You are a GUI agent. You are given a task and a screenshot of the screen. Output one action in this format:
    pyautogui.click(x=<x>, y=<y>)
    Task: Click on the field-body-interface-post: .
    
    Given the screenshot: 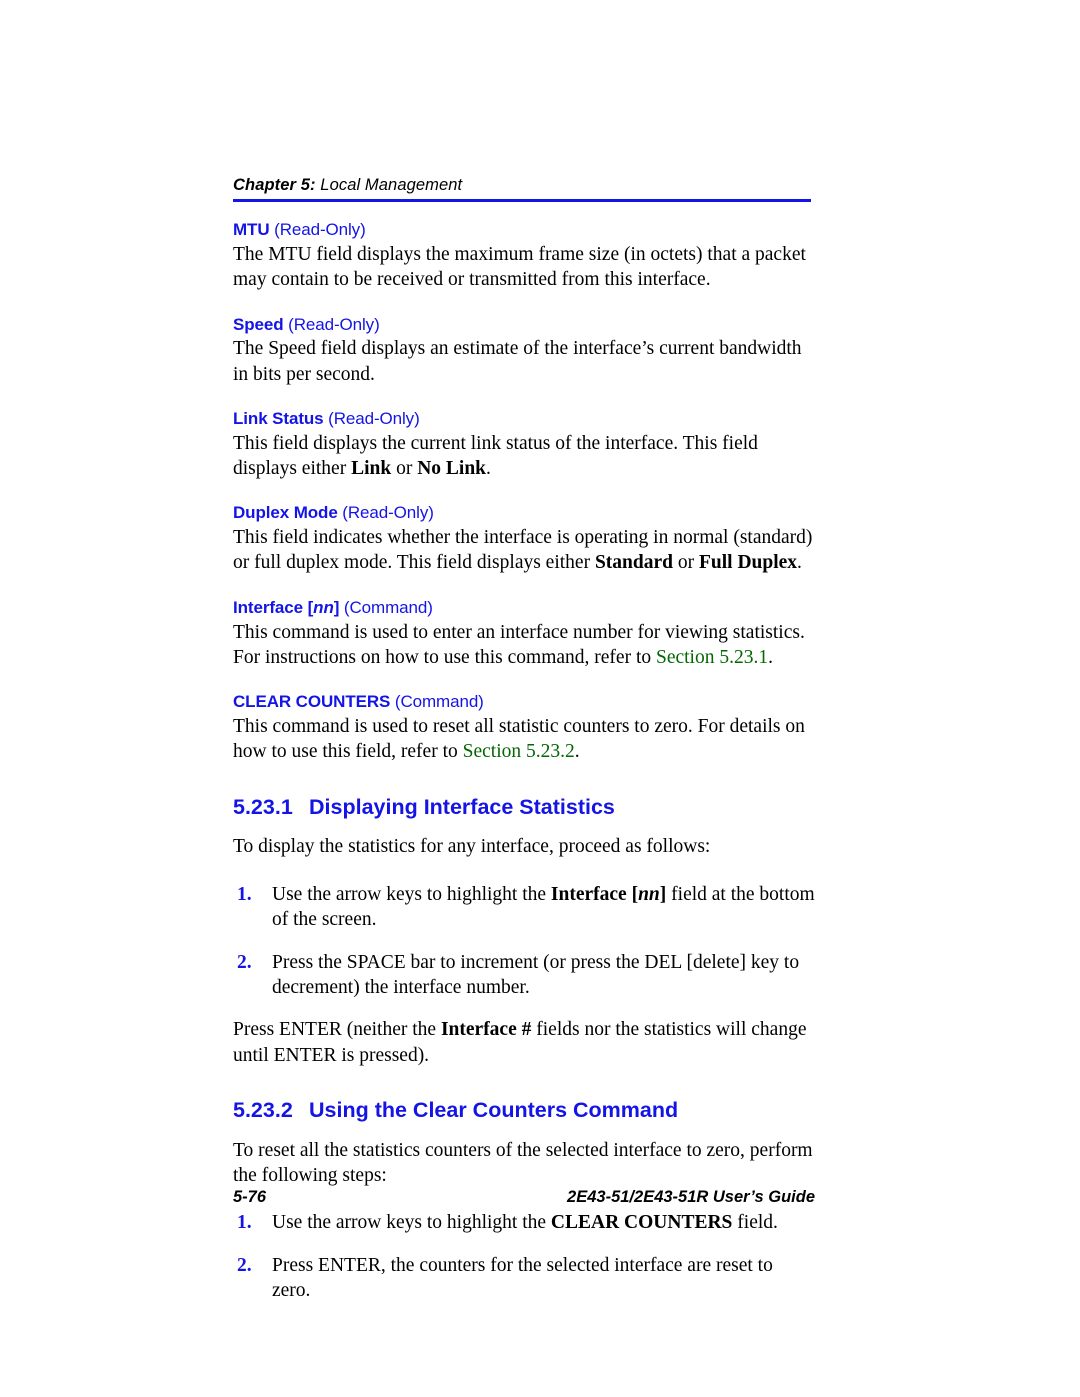 What is the action you would take?
    pyautogui.click(x=770, y=657)
    